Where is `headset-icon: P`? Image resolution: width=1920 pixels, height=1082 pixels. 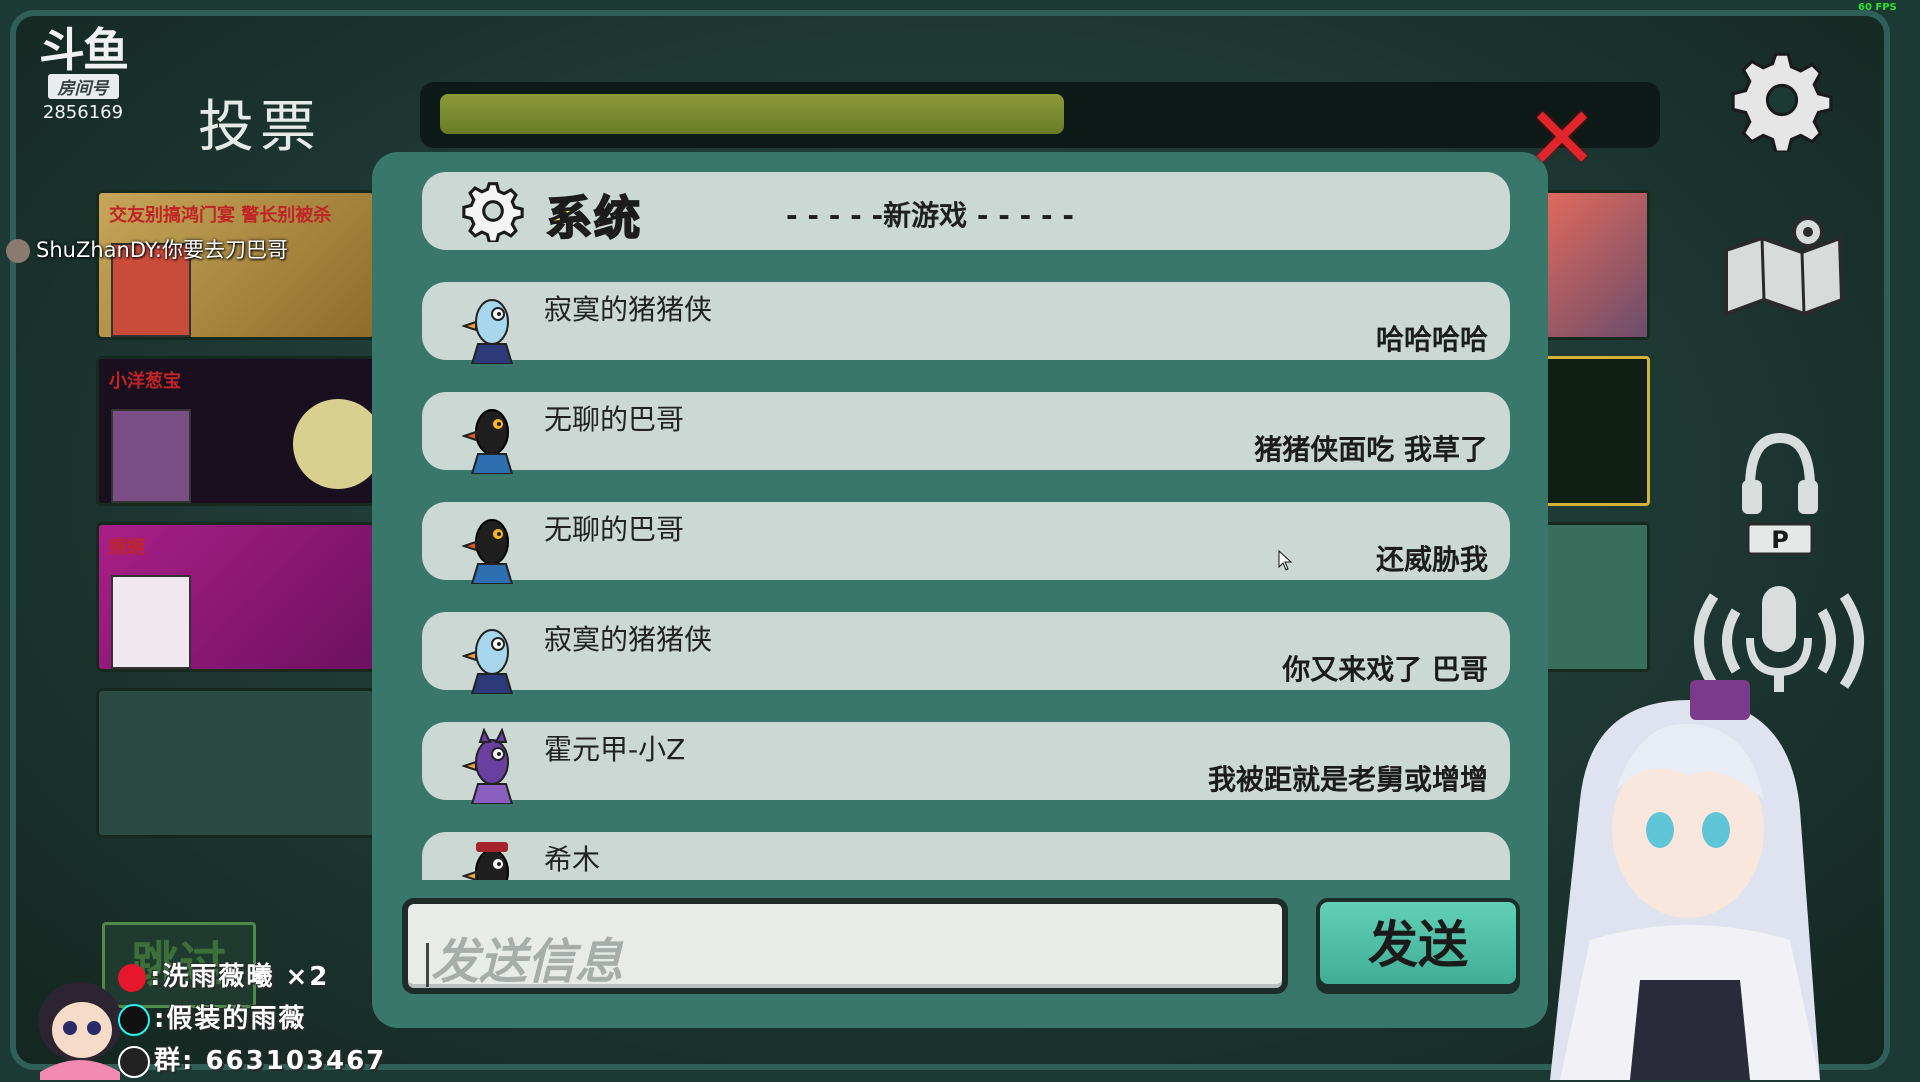 headset-icon: P is located at coordinates (1780, 494).